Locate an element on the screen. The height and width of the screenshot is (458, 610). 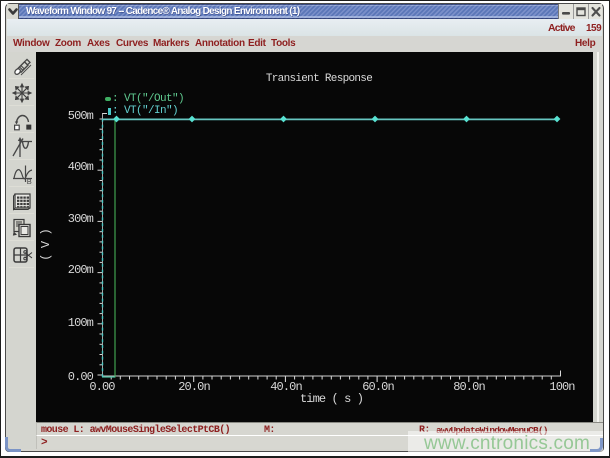
svg-text: B is located at coordinates (28, 181).